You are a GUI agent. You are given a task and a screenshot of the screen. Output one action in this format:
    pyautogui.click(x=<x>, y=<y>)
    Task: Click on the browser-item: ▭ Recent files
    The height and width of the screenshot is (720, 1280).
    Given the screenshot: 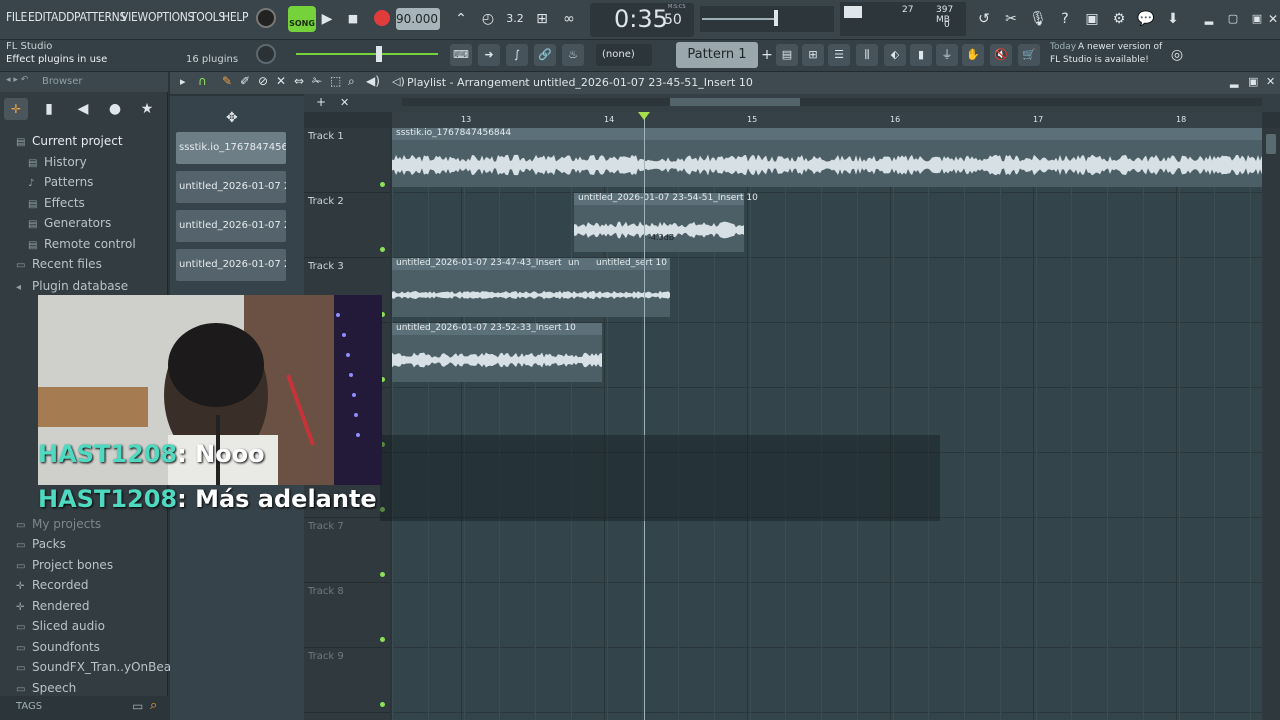 What is the action you would take?
    pyautogui.click(x=59, y=264)
    